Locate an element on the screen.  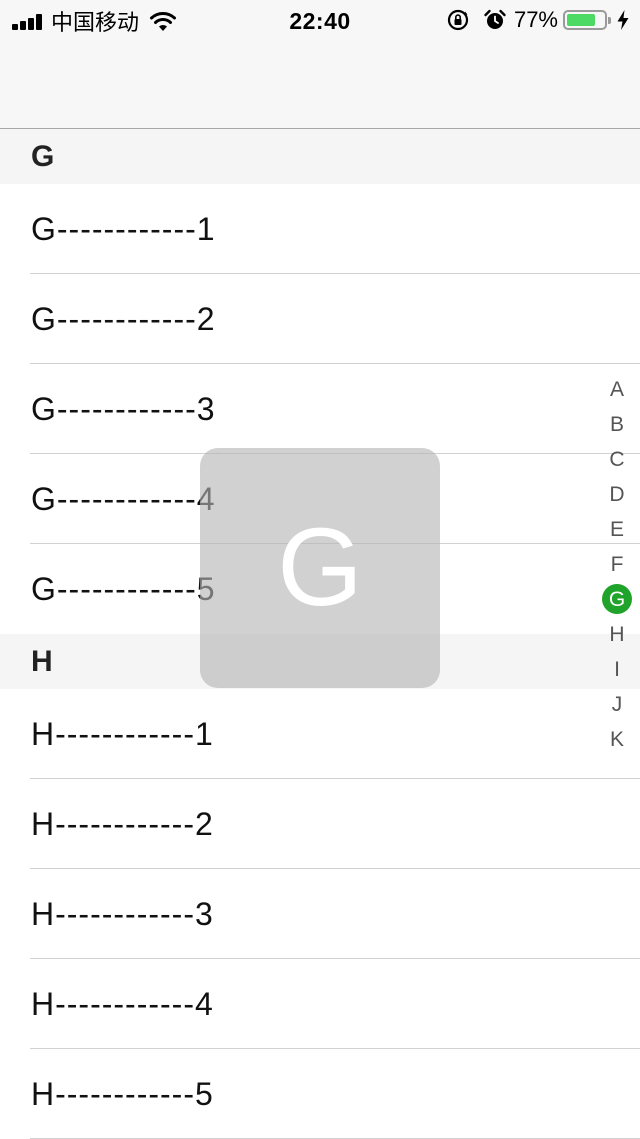
index-letter-j: J is located at coordinates (617, 704).